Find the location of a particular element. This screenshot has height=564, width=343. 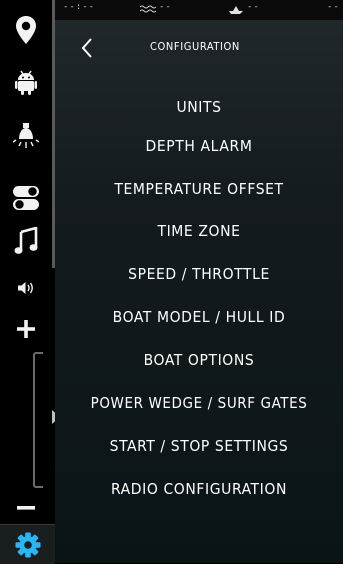

settings-button is located at coordinates (27, 544).